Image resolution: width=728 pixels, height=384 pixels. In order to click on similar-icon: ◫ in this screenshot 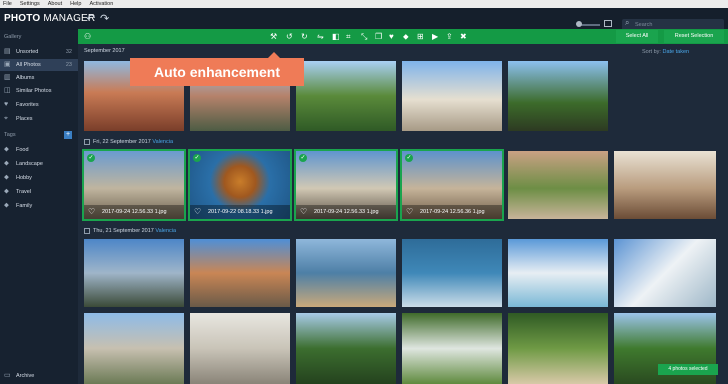, I will do `click(7, 90)`.